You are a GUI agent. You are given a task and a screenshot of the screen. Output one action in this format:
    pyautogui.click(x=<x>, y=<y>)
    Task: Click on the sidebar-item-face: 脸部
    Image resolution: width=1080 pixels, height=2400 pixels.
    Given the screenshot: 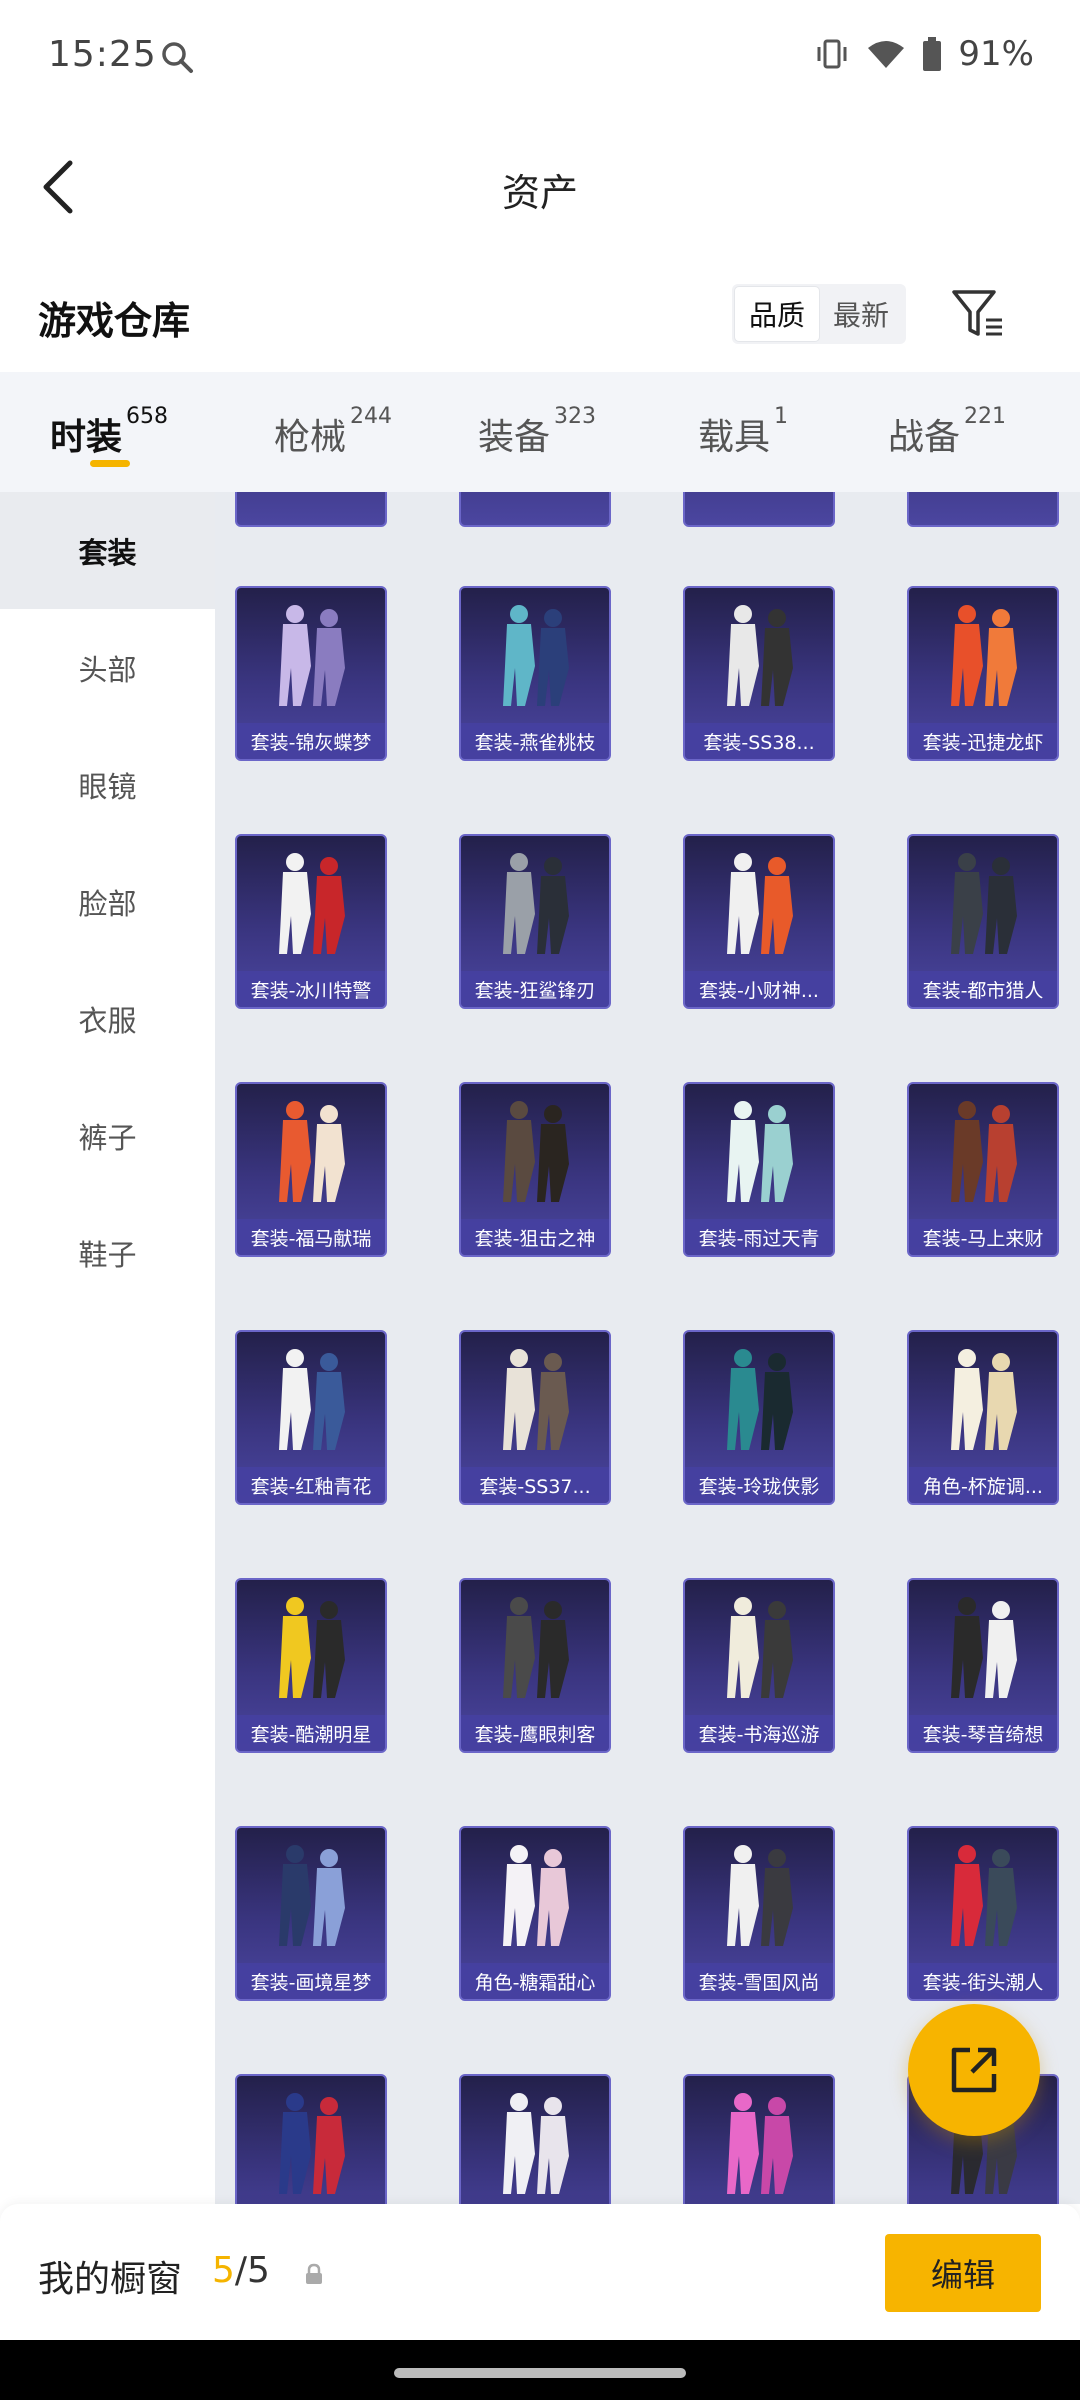 What is the action you would take?
    pyautogui.click(x=107, y=901)
    